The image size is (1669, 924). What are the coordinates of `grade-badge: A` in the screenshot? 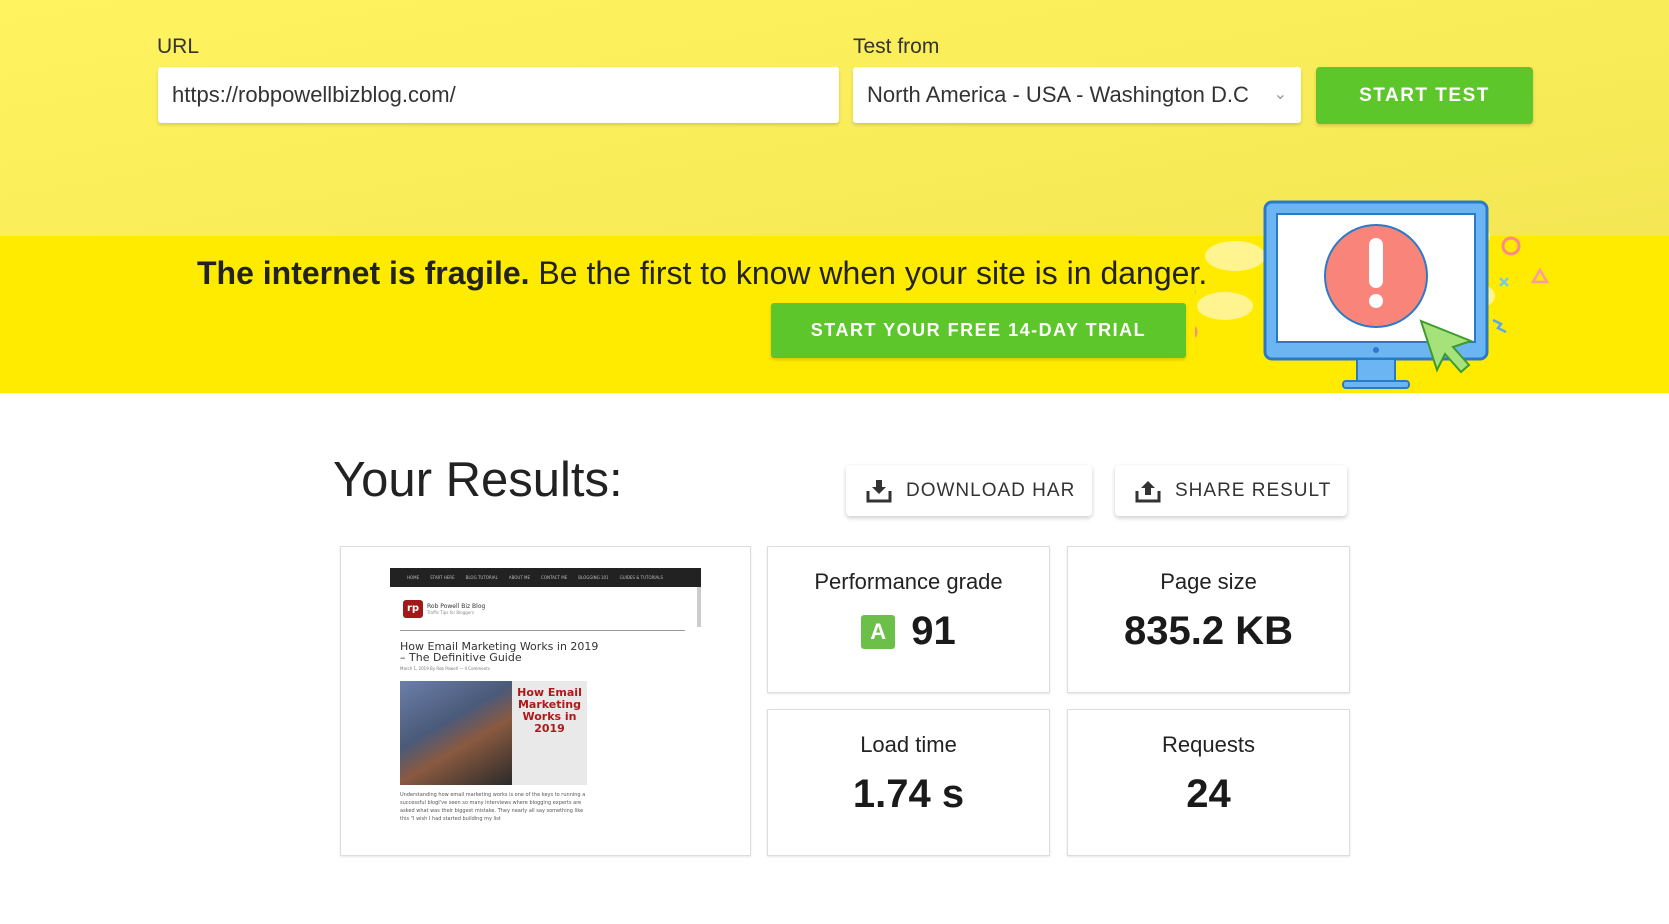 It's located at (878, 631).